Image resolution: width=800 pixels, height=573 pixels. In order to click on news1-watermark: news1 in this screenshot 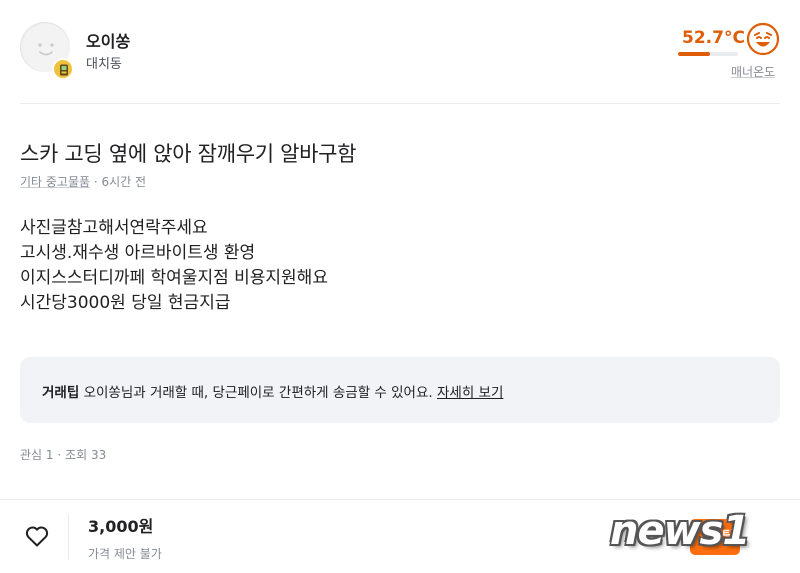, I will do `click(700, 536)`.